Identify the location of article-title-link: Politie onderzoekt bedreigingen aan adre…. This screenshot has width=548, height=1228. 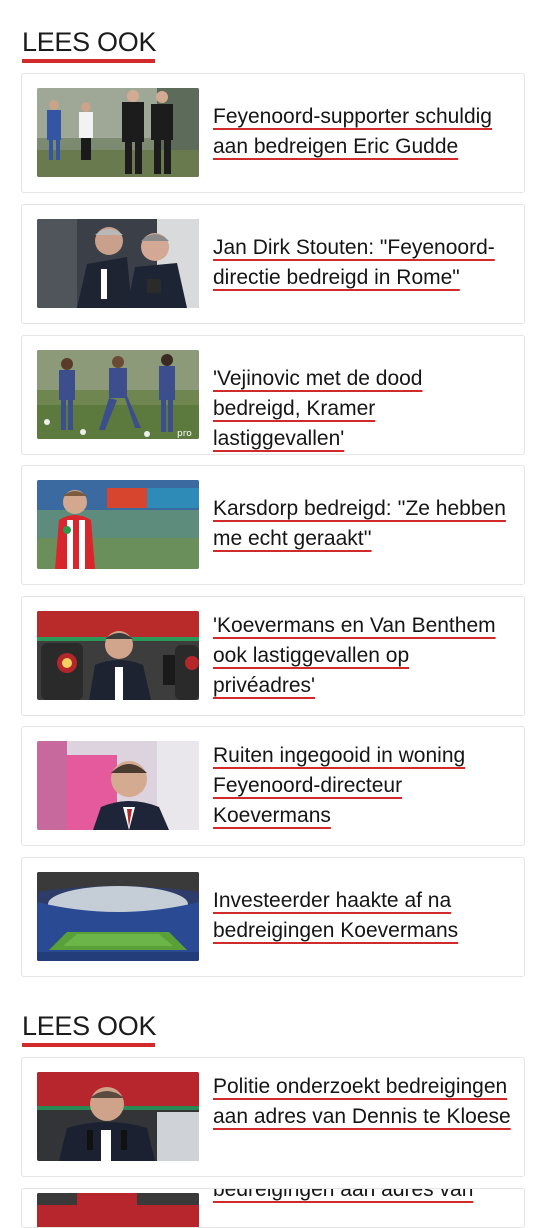
(362, 1102).